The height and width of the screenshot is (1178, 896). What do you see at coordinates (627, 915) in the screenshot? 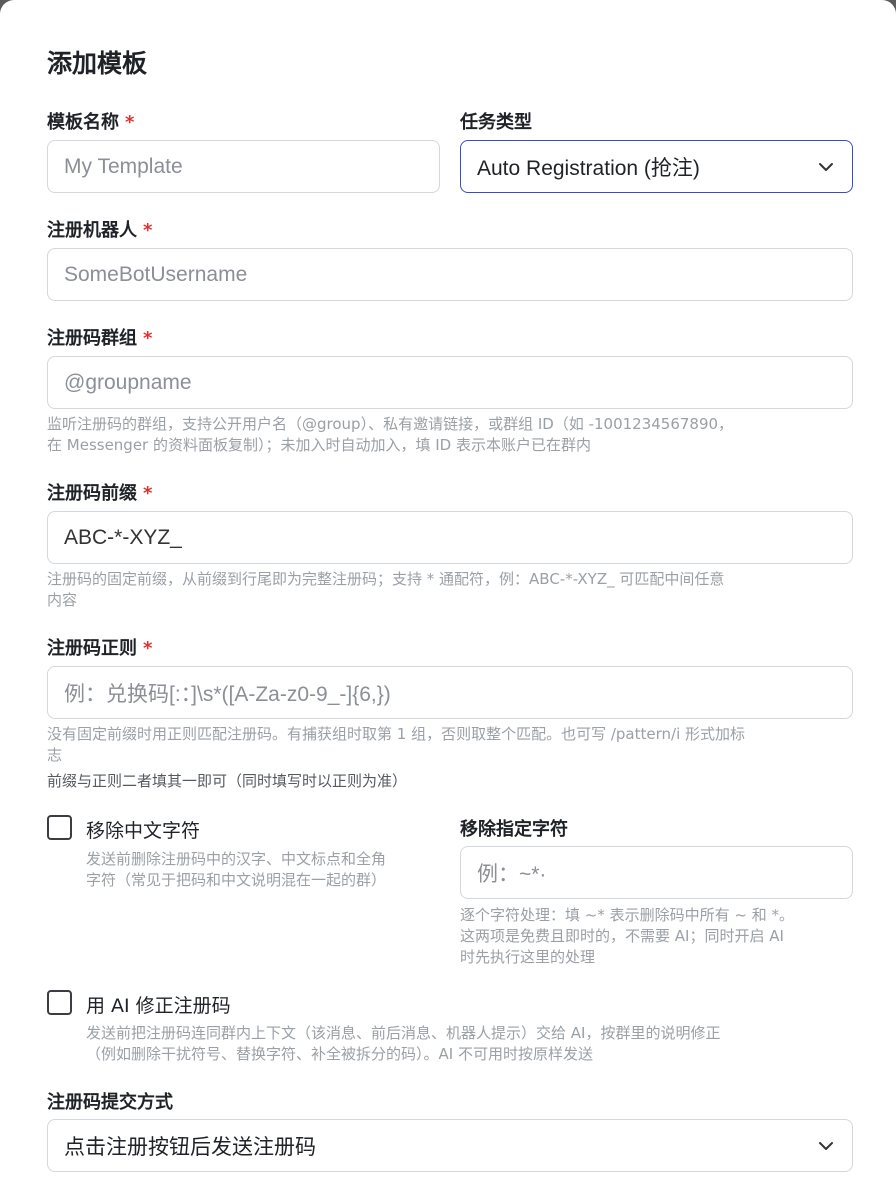
I see `remove-chars-help-line: 逐个字符处理：填 ~* 表示删除码中所有 ~ 和 *。` at bounding box center [627, 915].